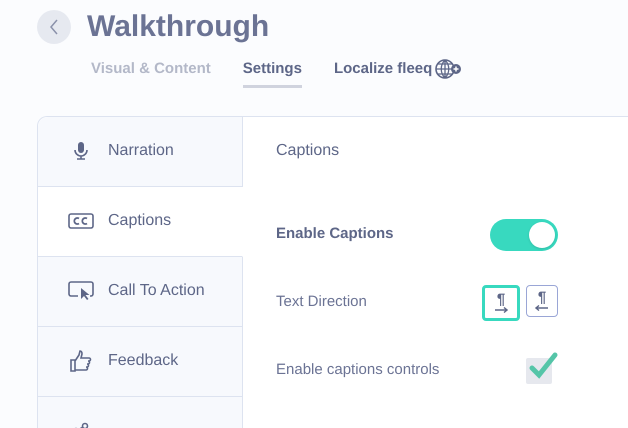 The image size is (628, 428). I want to click on page-title: Walkthrough, so click(178, 27).